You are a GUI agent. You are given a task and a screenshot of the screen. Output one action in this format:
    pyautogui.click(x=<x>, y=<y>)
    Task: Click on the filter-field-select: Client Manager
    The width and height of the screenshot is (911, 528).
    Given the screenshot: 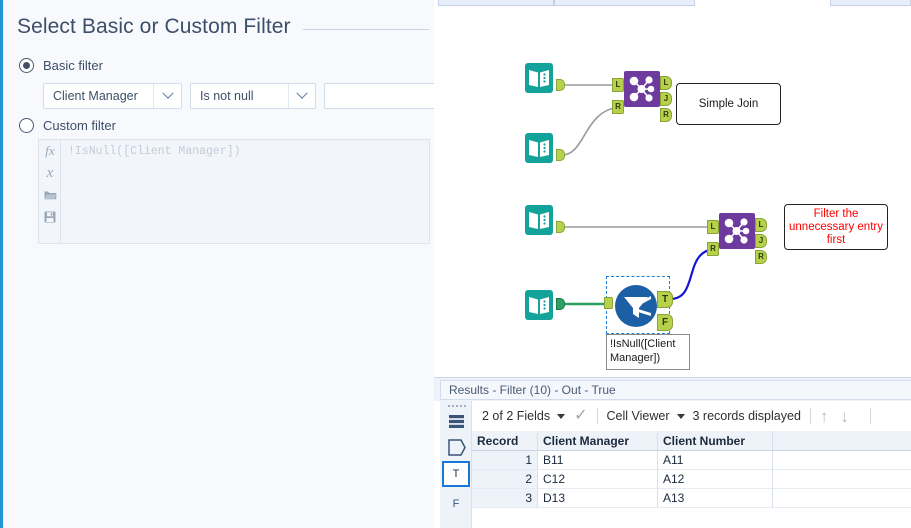 What is the action you would take?
    pyautogui.click(x=112, y=96)
    